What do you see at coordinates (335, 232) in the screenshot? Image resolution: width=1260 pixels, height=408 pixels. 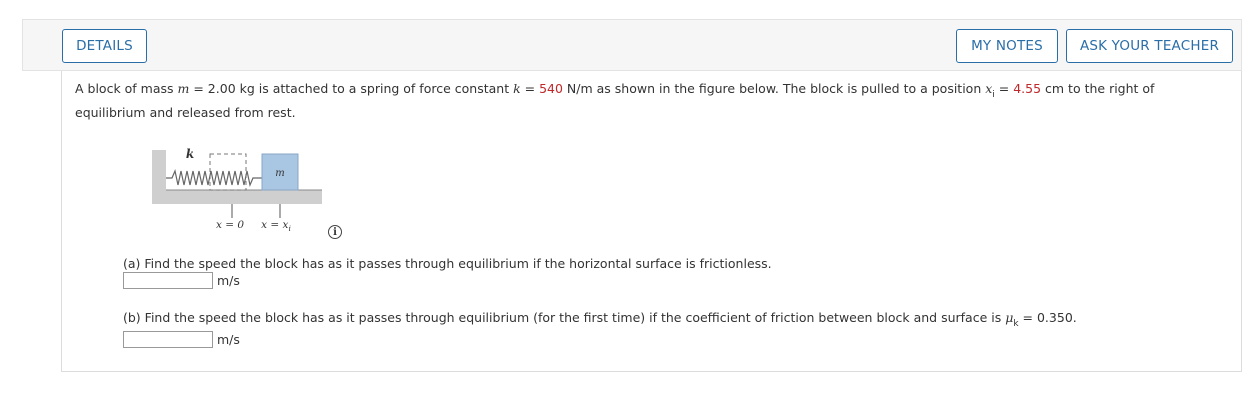 I see `info-icon: i` at bounding box center [335, 232].